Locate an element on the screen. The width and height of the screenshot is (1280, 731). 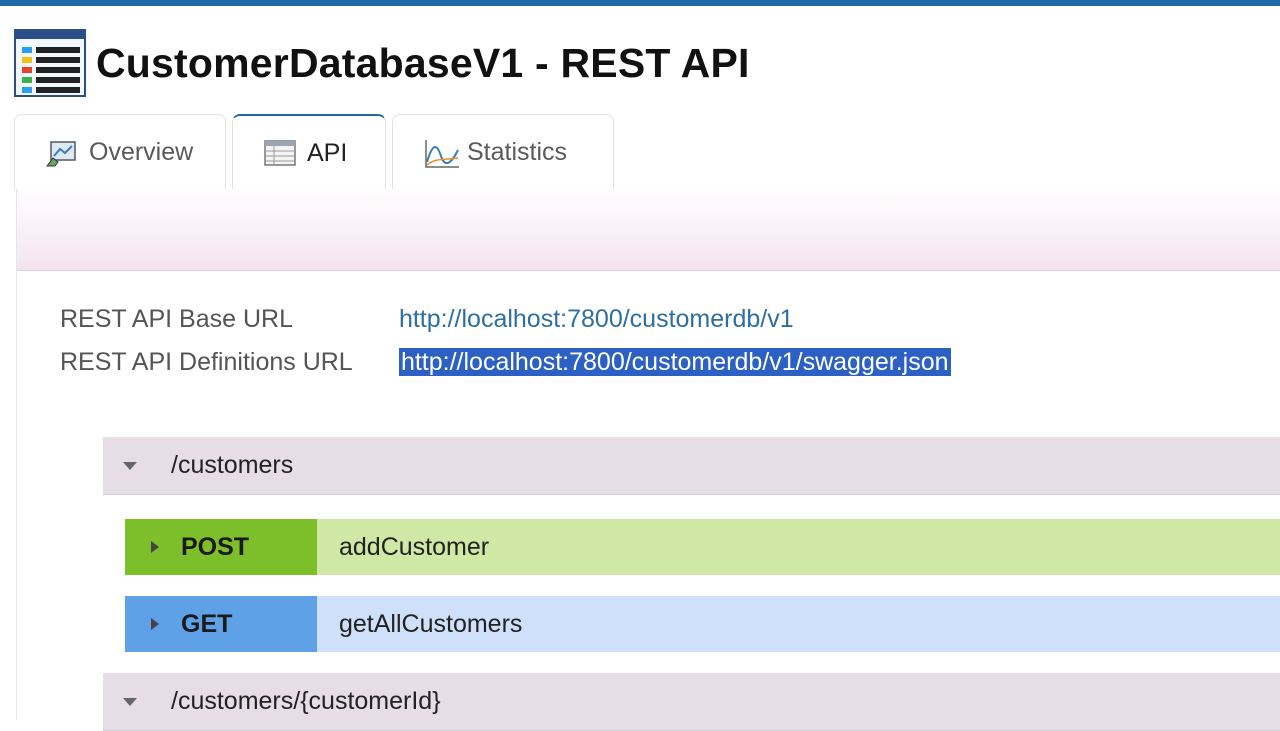
tab-api: API is located at coordinates (309, 152).